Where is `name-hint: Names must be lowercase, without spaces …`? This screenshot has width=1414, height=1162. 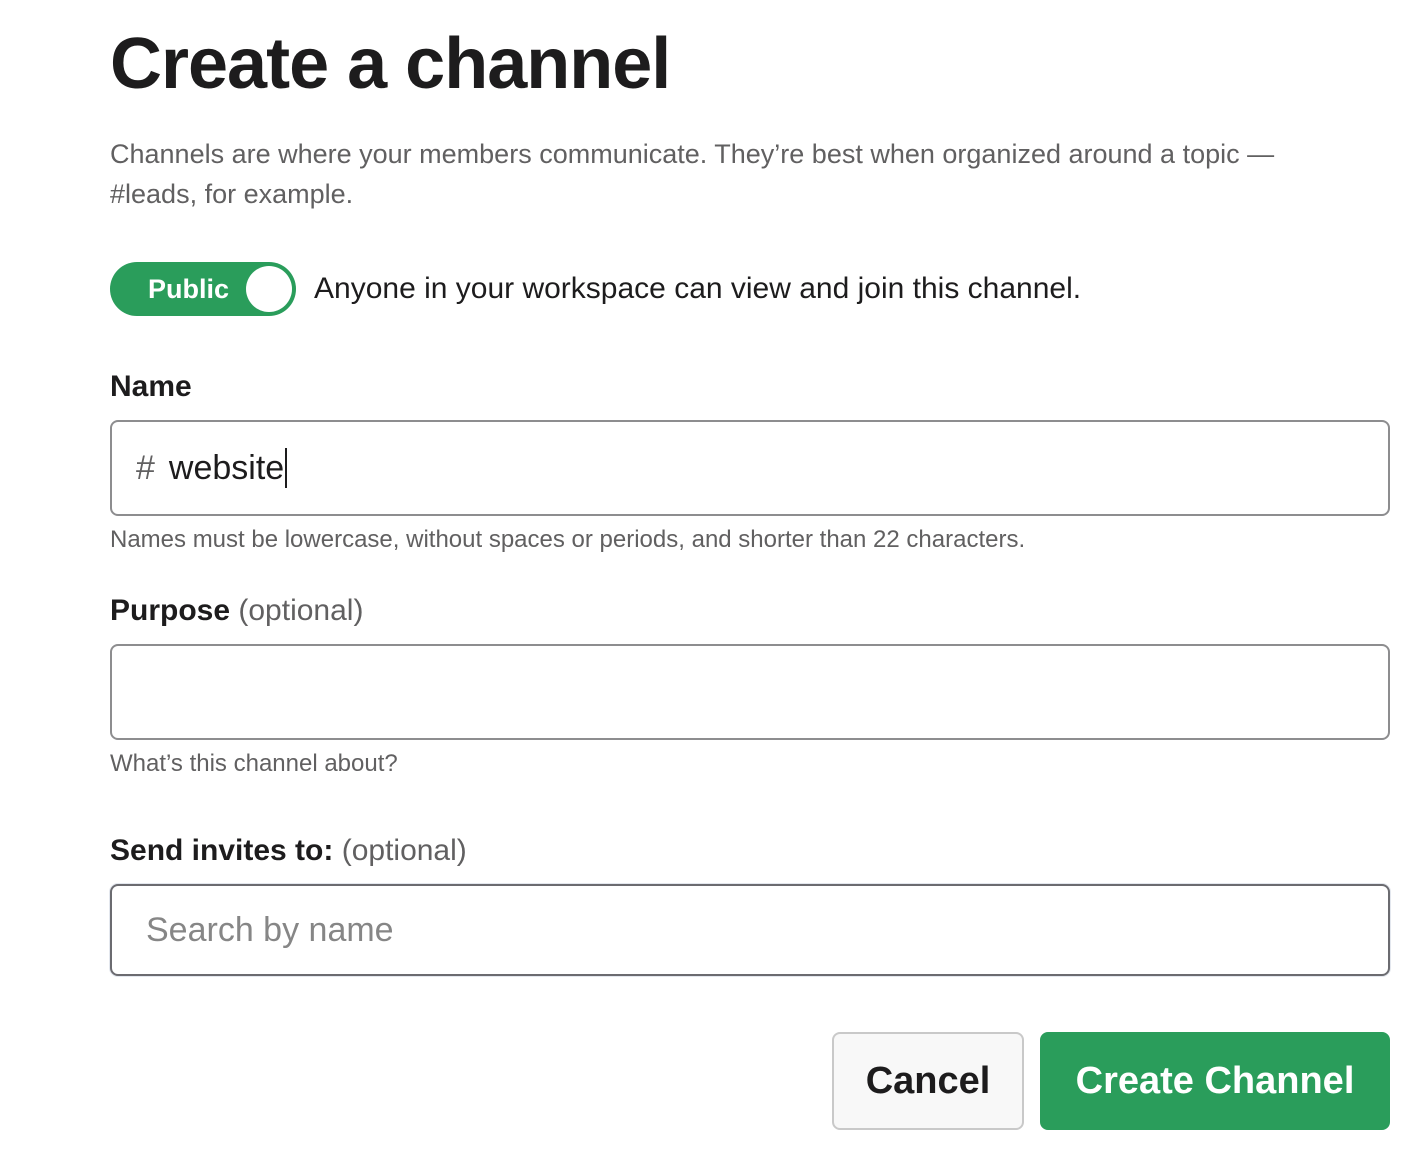
name-hint: Names must be lowercase, without spaces … is located at coordinates (568, 539).